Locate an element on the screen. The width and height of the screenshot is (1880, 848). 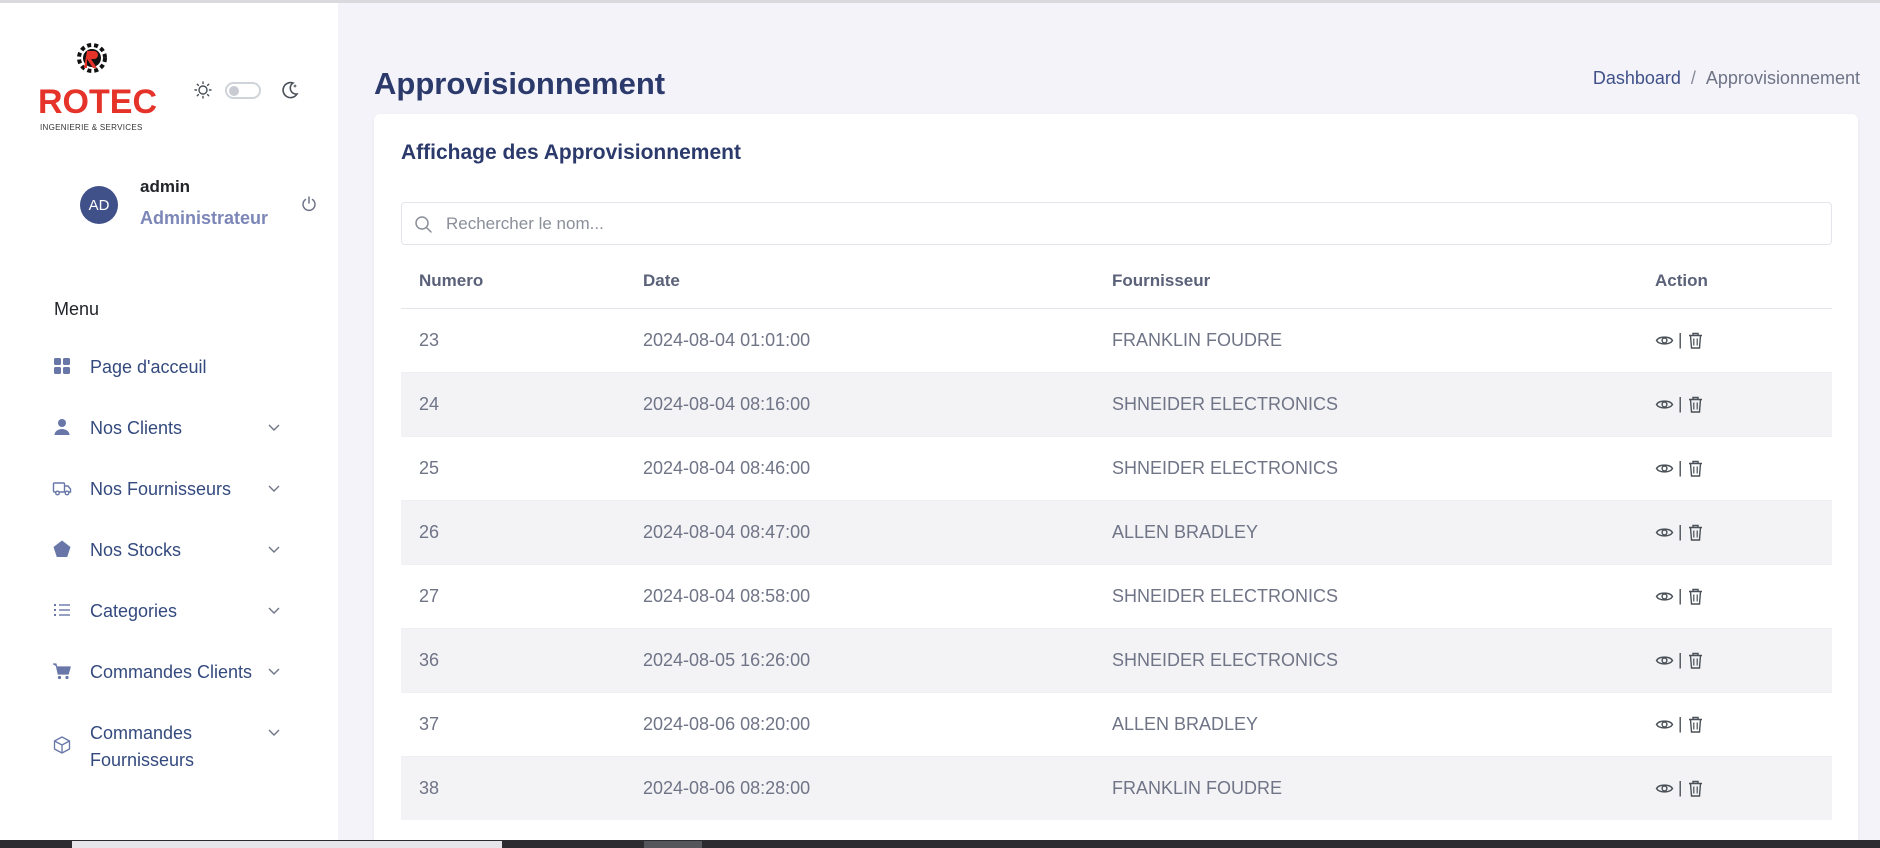
card-title: Affichage des Approvisionnement is located at coordinates (571, 152).